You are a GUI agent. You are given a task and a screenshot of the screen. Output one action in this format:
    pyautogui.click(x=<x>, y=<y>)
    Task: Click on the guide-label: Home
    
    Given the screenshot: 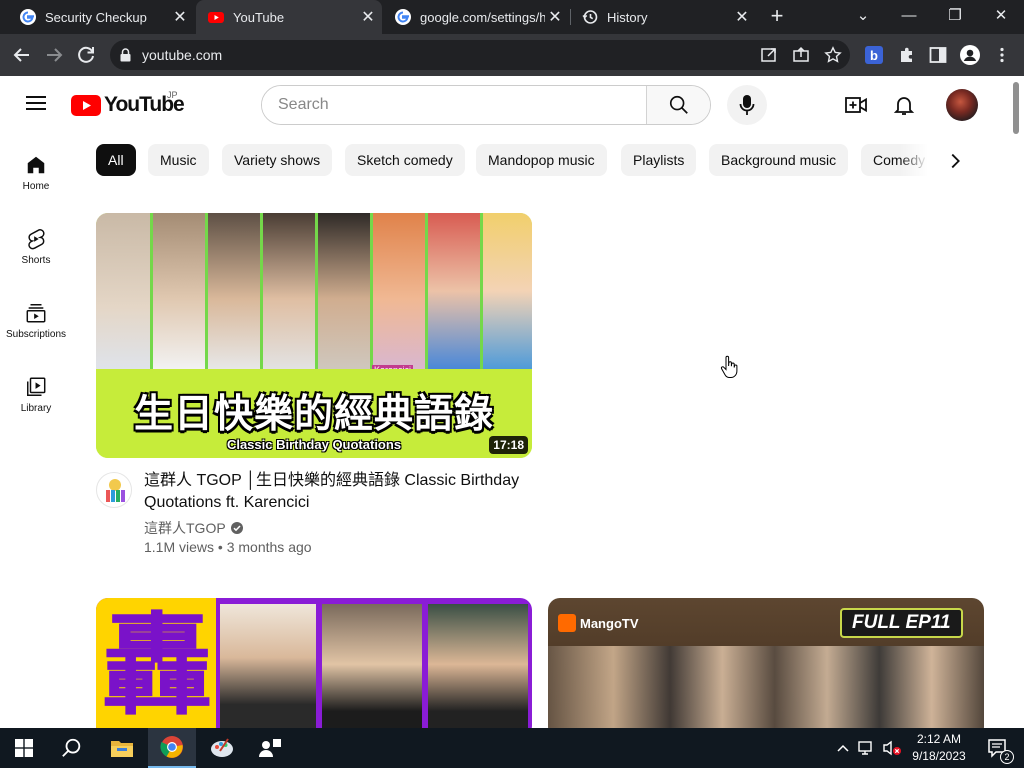 What is the action you would take?
    pyautogui.click(x=36, y=186)
    